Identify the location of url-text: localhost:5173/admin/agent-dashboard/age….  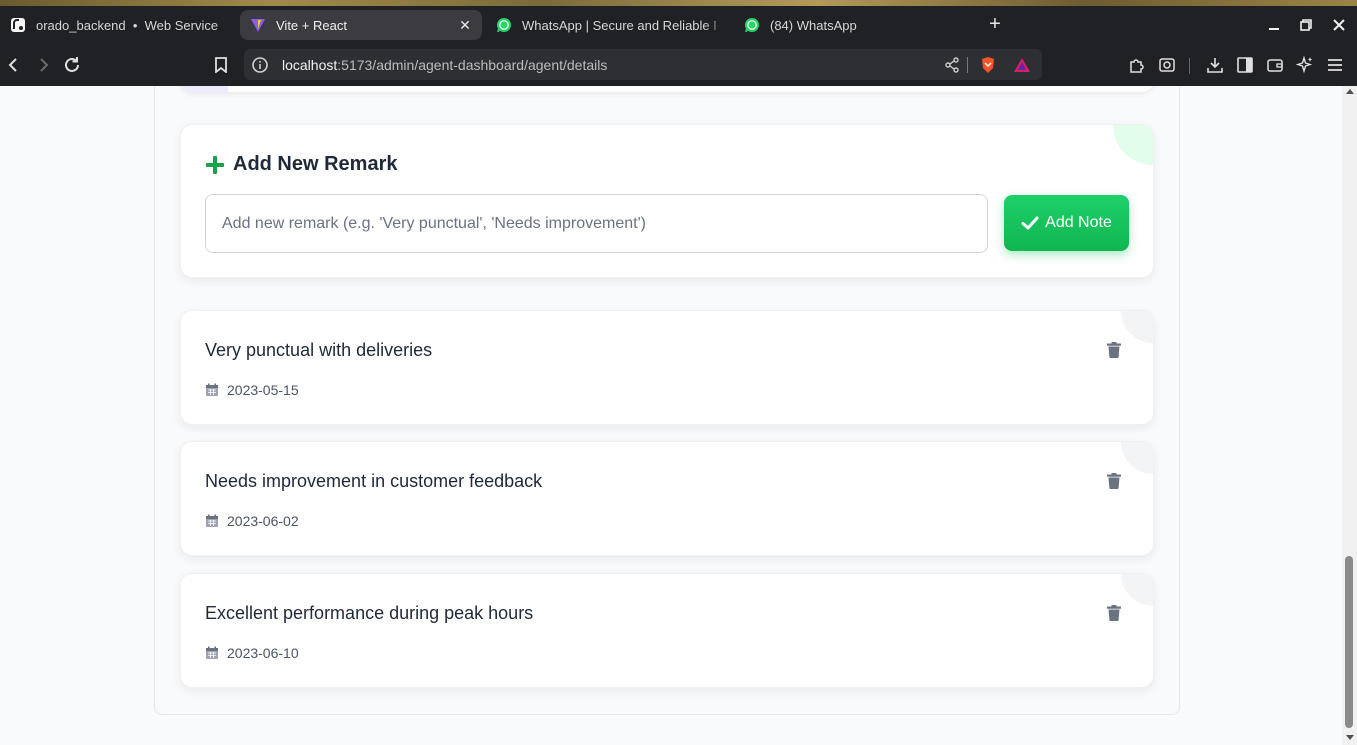
(445, 65).